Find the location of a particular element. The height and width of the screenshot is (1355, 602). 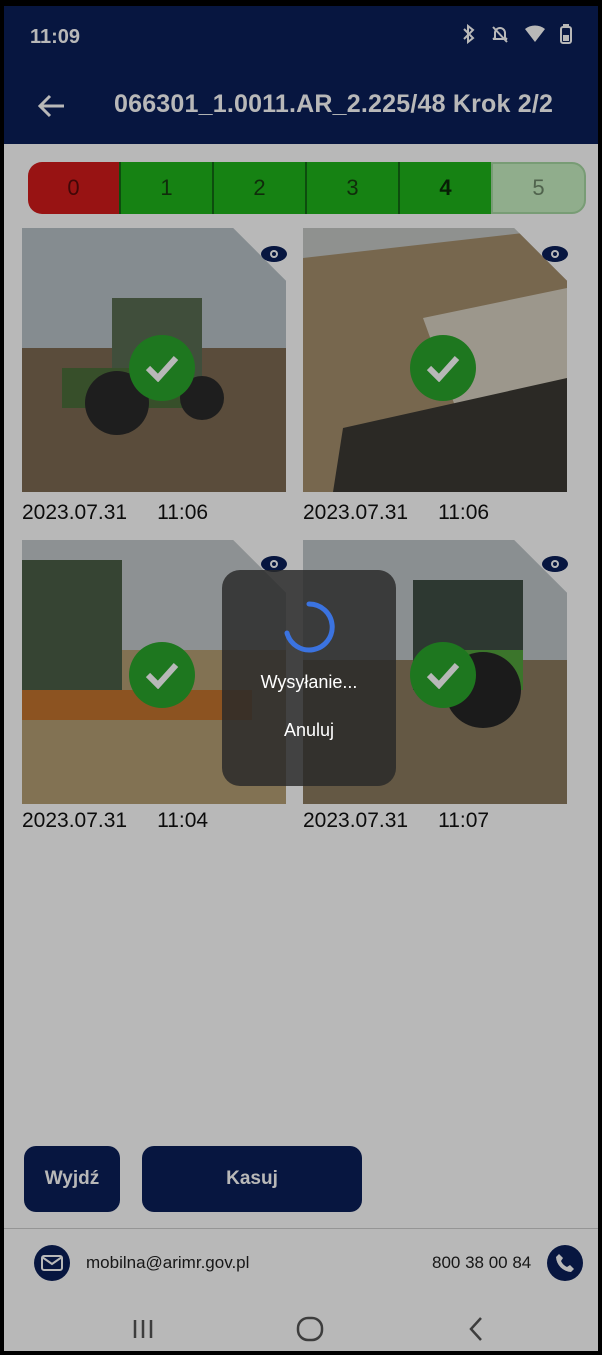

cancel-button: Anuluj is located at coordinates (309, 730).